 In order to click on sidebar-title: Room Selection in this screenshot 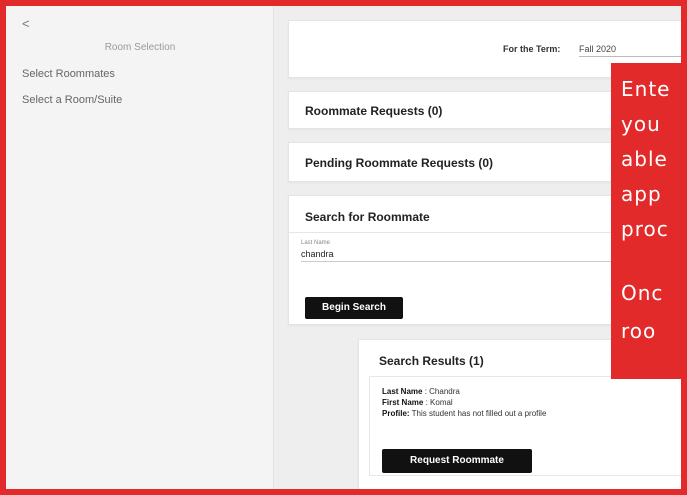, I will do `click(140, 47)`.